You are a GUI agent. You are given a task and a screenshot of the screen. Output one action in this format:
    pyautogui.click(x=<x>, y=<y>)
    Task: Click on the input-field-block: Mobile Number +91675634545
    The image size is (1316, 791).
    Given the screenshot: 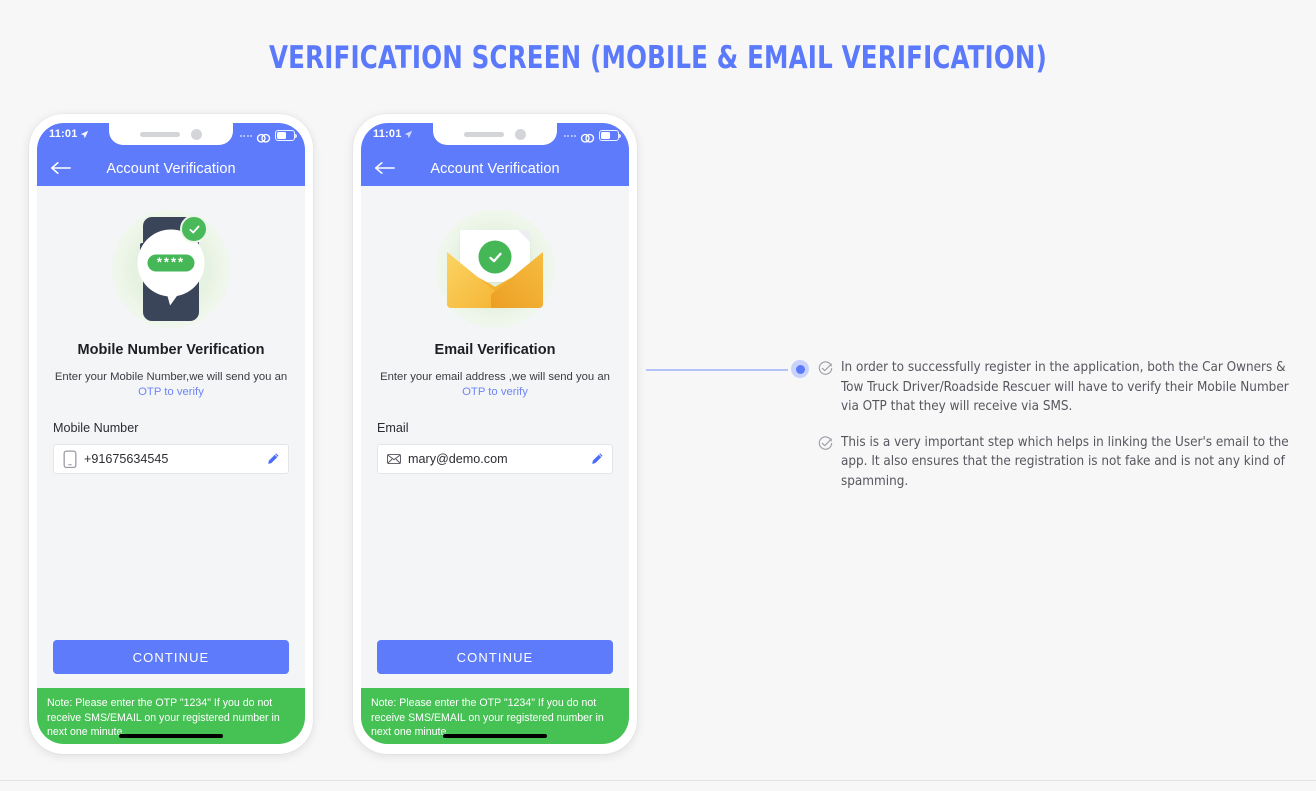 What is the action you would take?
    pyautogui.click(x=171, y=447)
    